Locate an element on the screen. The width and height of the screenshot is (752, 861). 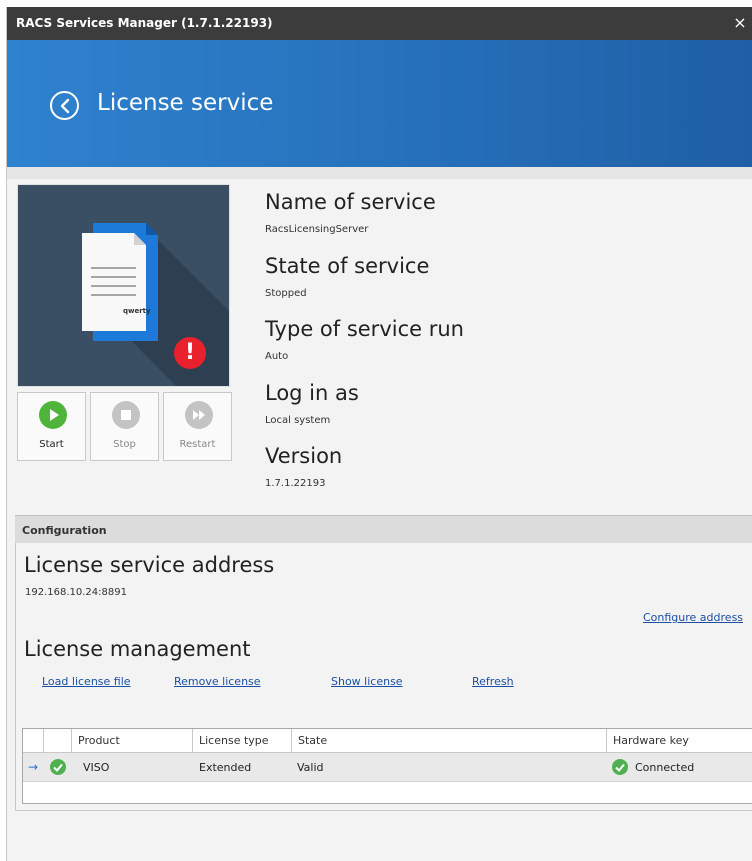
property-title: State of service is located at coordinates (347, 266).